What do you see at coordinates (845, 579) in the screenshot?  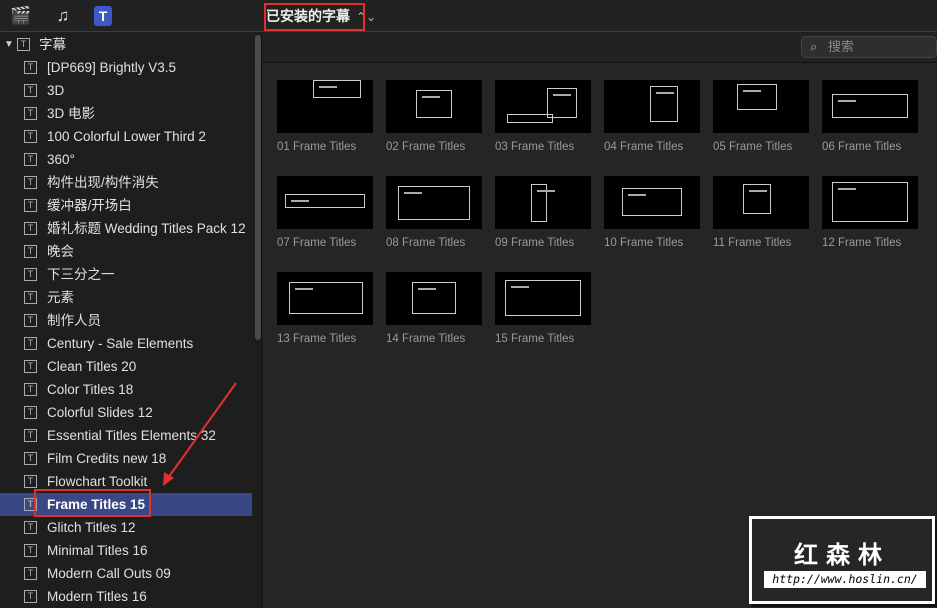 I see `watermark-url: http://www.hoslin.cn/` at bounding box center [845, 579].